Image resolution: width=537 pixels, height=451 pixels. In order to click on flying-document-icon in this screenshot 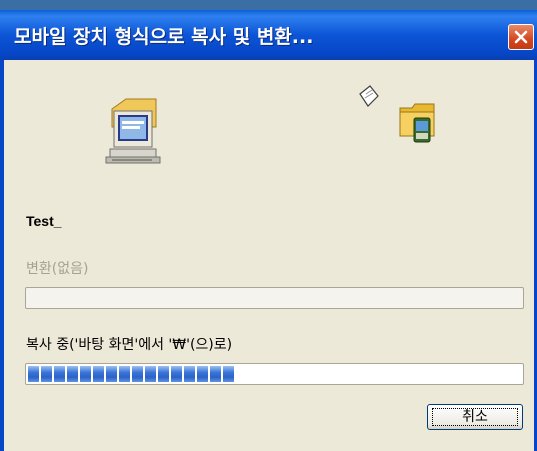, I will do `click(369, 96)`.